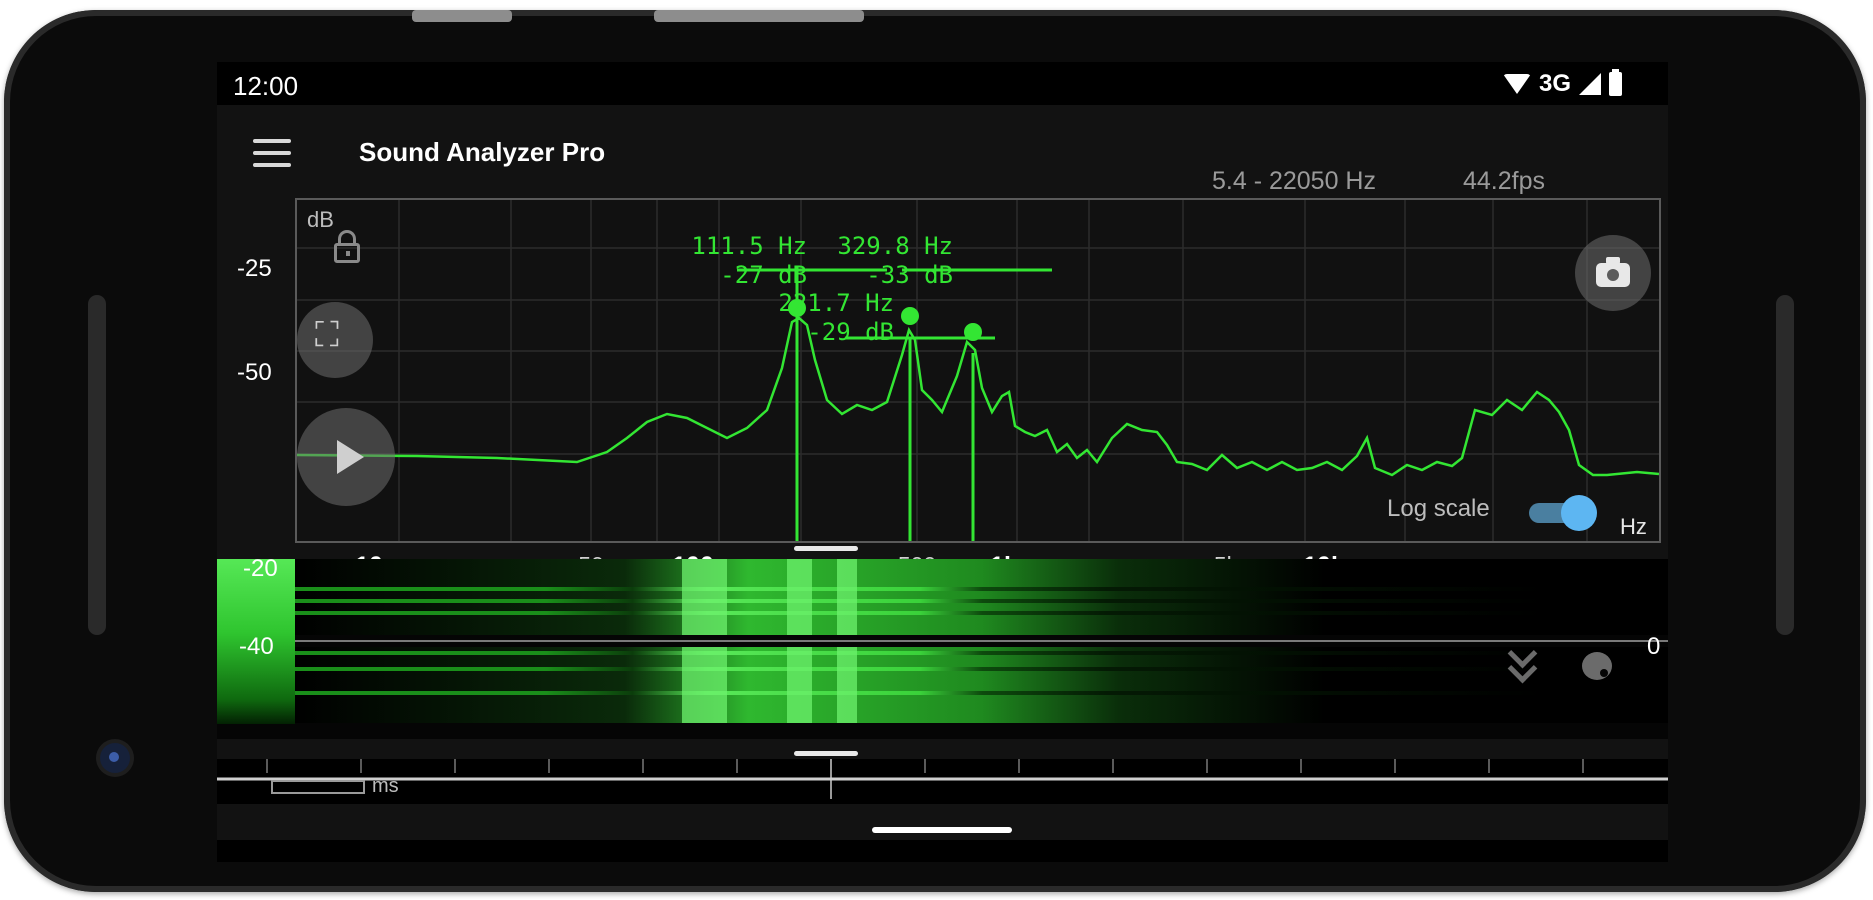 This screenshot has height=900, width=1873. I want to click on fullscreen-icon: ⛶, so click(327, 335).